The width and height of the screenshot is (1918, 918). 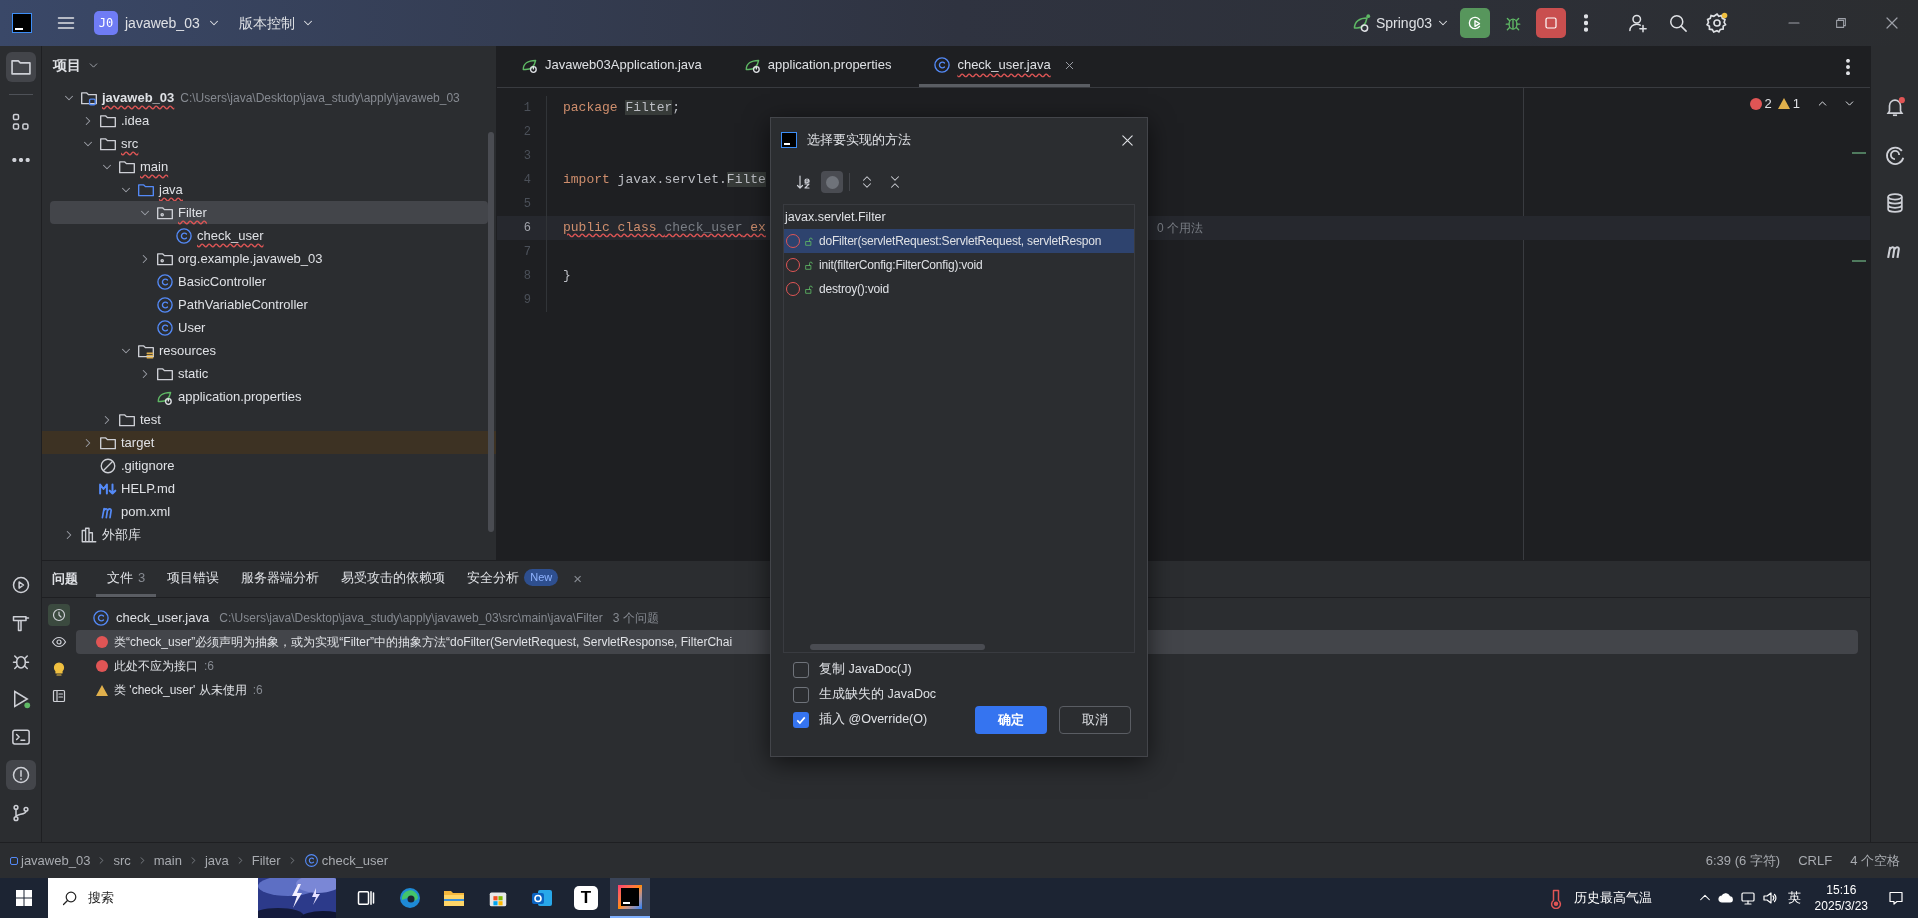 What do you see at coordinates (269, 442) in the screenshot?
I see `tree-row: target` at bounding box center [269, 442].